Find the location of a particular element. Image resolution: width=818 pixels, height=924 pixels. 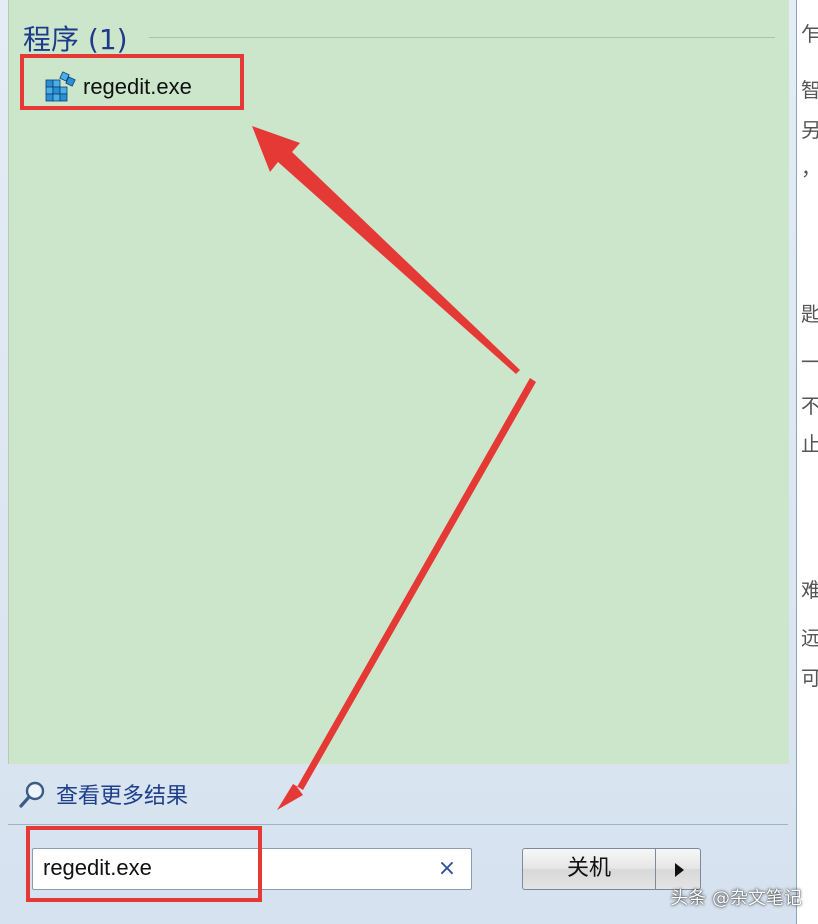

see-more-results-label: 查看更多结果 is located at coordinates (122, 796).